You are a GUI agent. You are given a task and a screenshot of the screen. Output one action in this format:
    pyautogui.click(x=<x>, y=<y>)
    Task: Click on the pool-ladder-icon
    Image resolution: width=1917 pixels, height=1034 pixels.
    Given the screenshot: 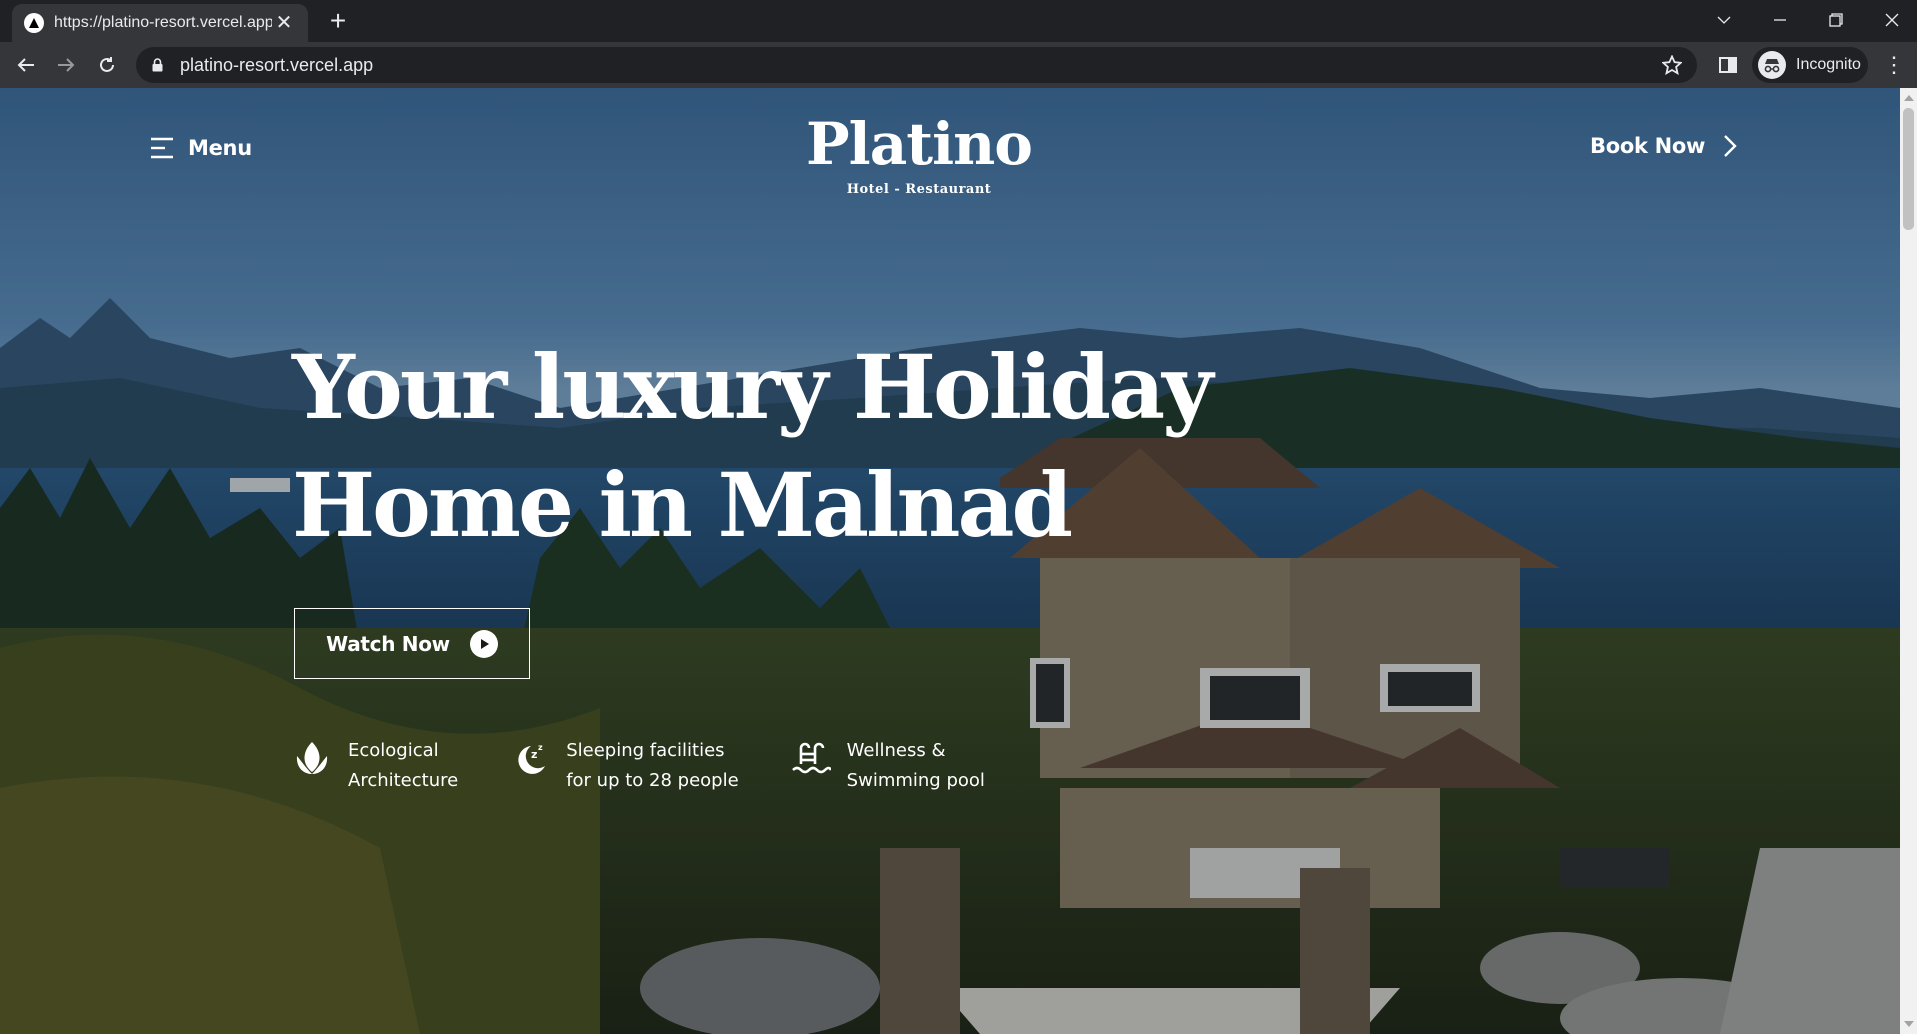 What is the action you would take?
    pyautogui.click(x=811, y=758)
    